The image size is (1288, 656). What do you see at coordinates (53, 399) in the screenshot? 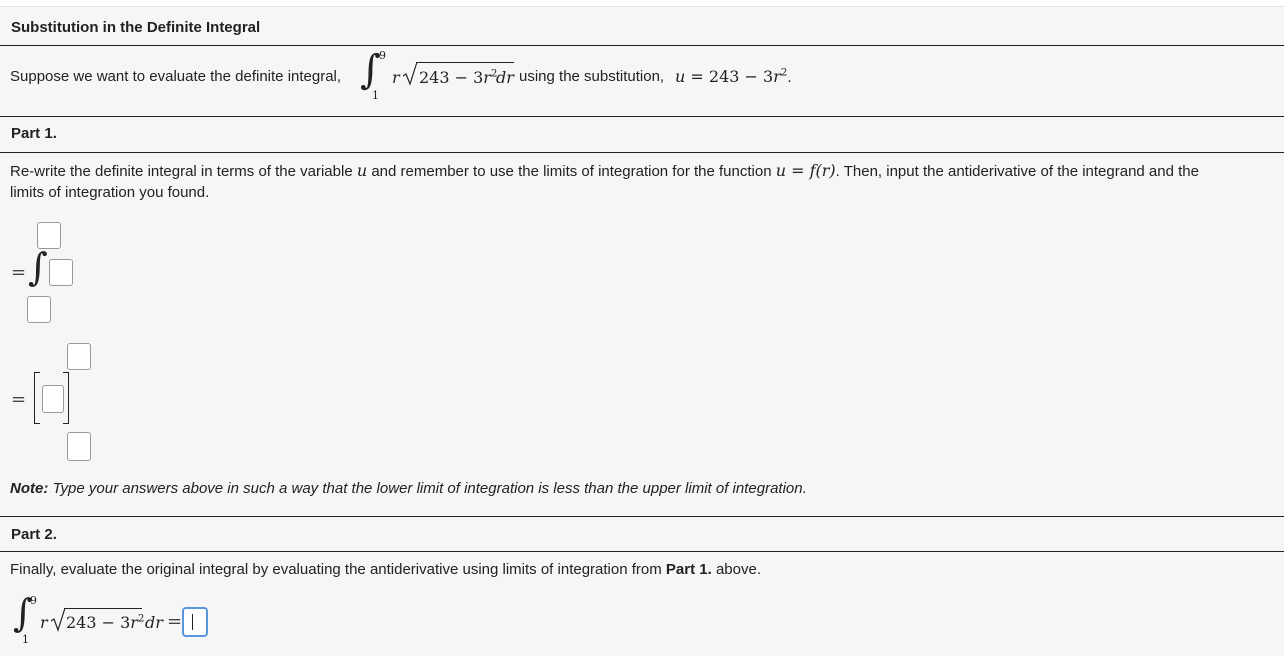
I see `antiderivative-input` at bounding box center [53, 399].